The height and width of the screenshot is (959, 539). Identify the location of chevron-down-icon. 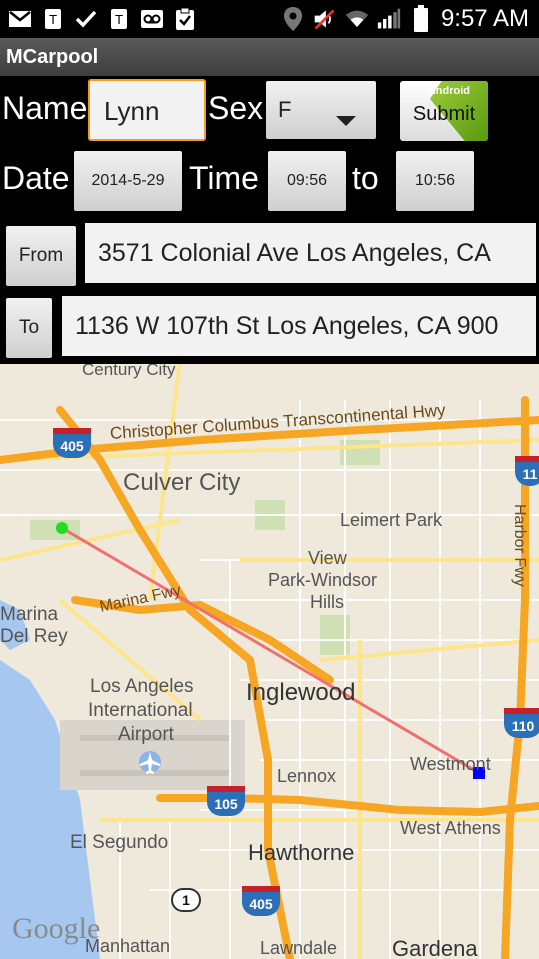
(346, 119).